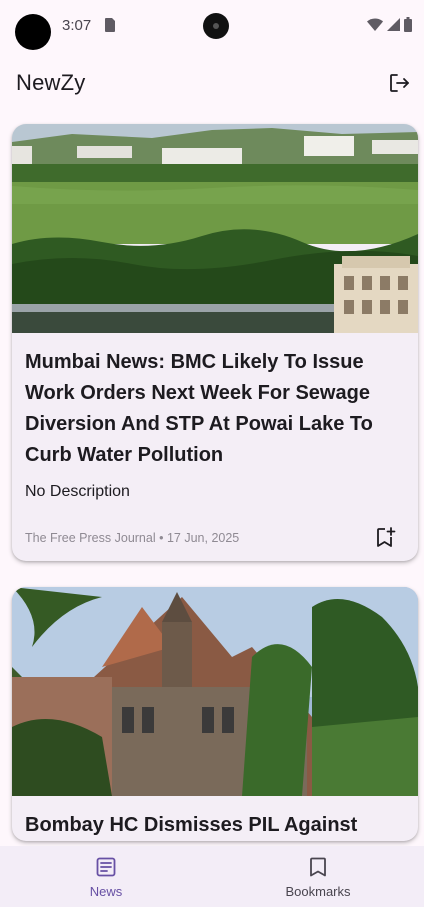 The image size is (424, 907). Describe the element at coordinates (318, 891) in the screenshot. I see `nav-label-bookmarks: Bookmarks` at that location.